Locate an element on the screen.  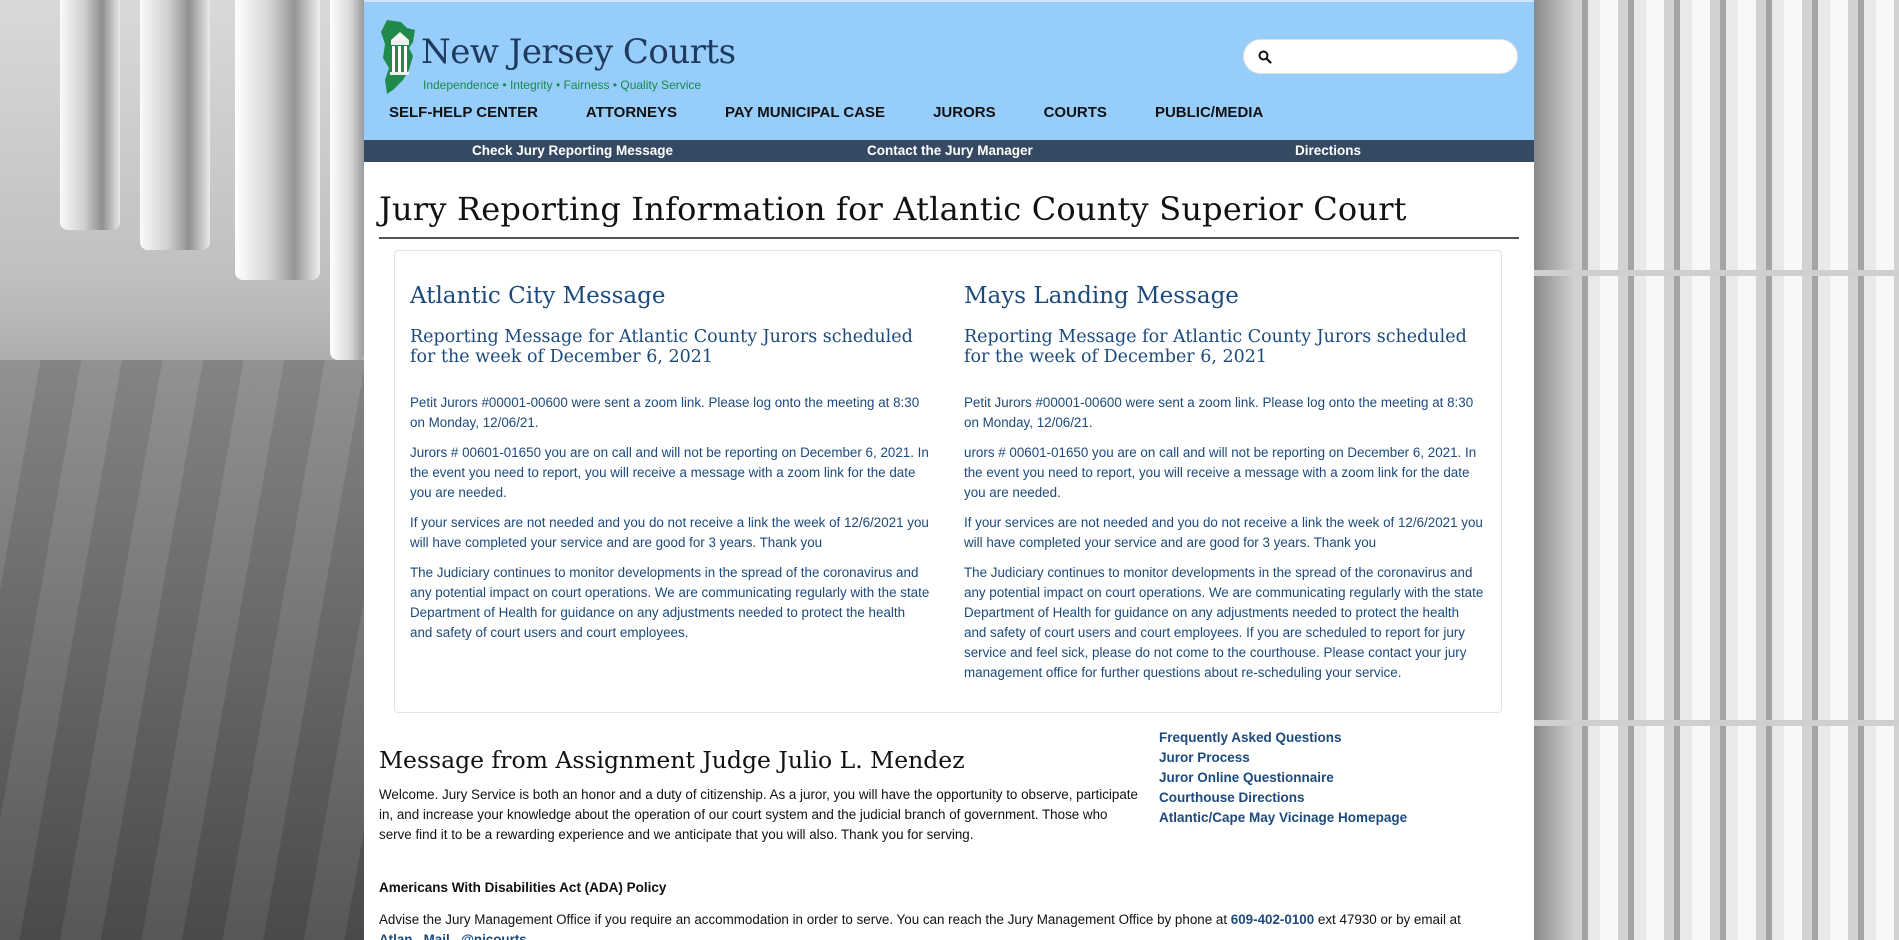
new-jersey-logo-icon is located at coordinates (398, 57).